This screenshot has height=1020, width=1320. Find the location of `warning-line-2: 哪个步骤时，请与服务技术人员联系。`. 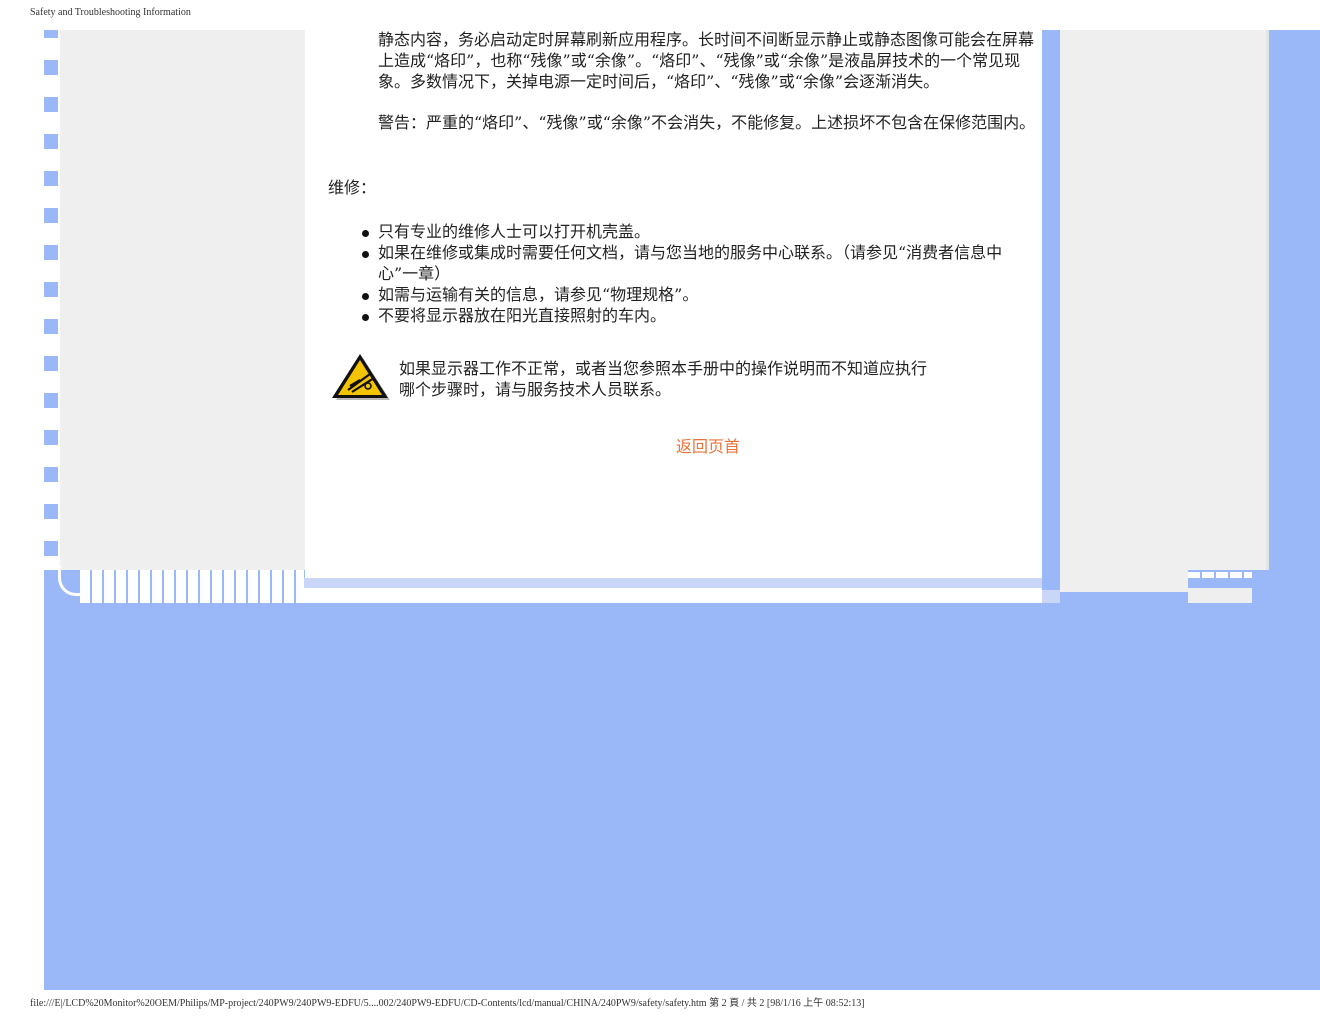

warning-line-2: 哪个步骤时，请与服务技术人员联系。 is located at coordinates (535, 389).